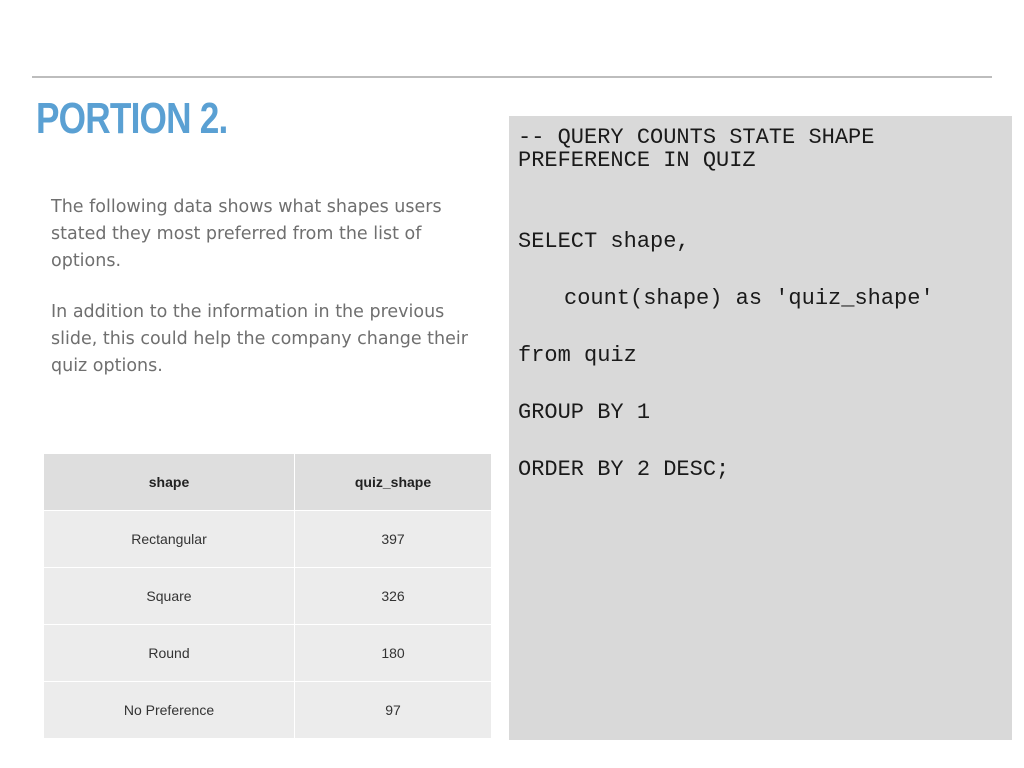 Image resolution: width=1024 pixels, height=768 pixels. What do you see at coordinates (393, 653) in the screenshot?
I see `cell-quiz-shape: 180` at bounding box center [393, 653].